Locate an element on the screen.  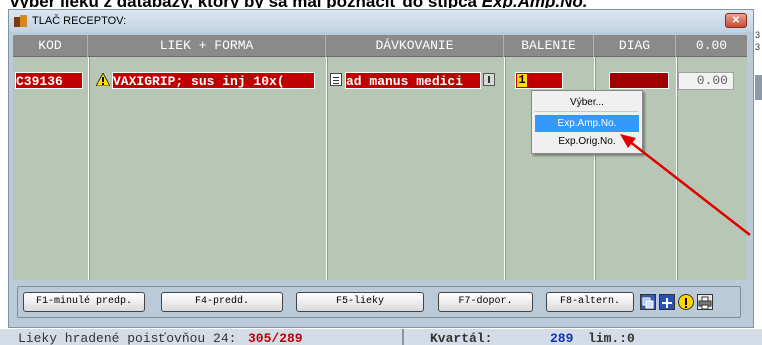
col-balenie: BALENIE is located at coordinates (549, 46).